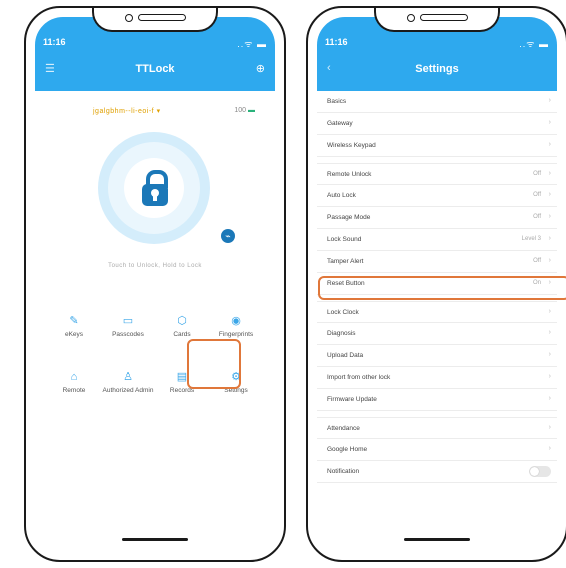 This screenshot has width=566, height=568. Describe the element at coordinates (437, 378) in the screenshot. I see `settings-row-import-from-other-lock: Import from other lock ›` at that location.